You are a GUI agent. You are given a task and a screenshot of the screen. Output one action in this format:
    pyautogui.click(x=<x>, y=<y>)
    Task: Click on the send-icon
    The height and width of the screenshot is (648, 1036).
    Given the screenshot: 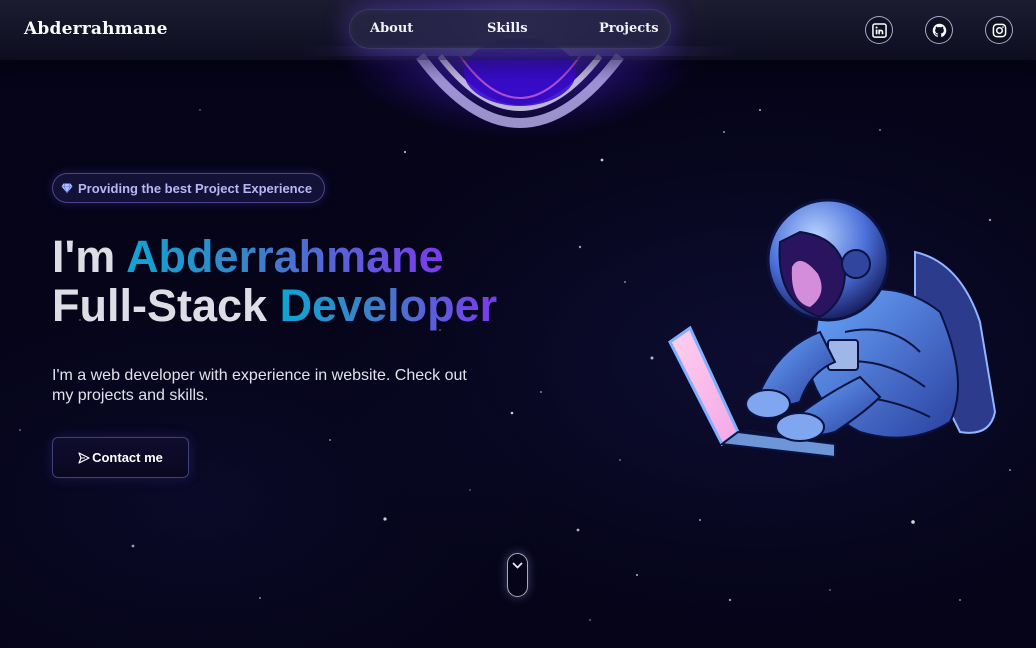 What is the action you would take?
    pyautogui.click(x=84, y=457)
    